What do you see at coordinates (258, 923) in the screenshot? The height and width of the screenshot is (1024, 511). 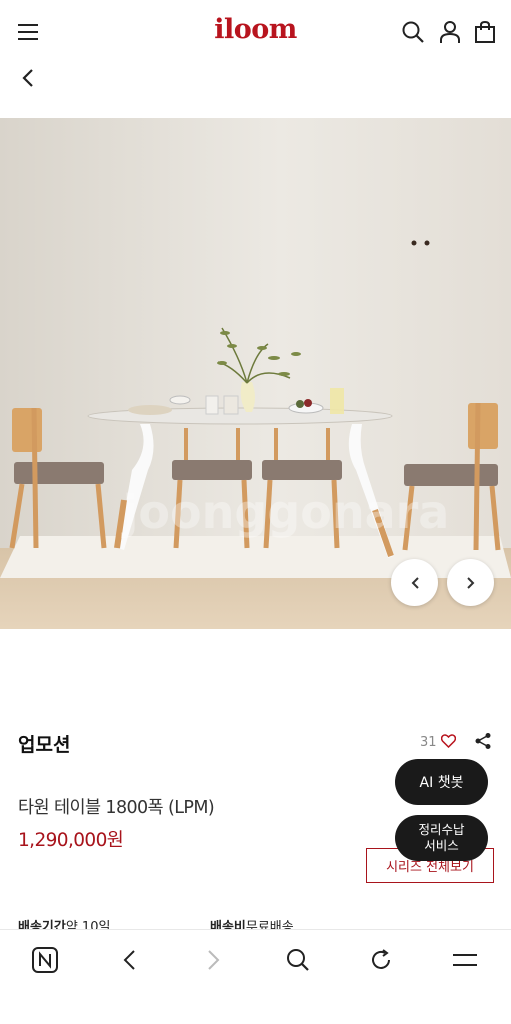 I see `delivery-info: 배송기간약 10일 배송비무료배송` at bounding box center [258, 923].